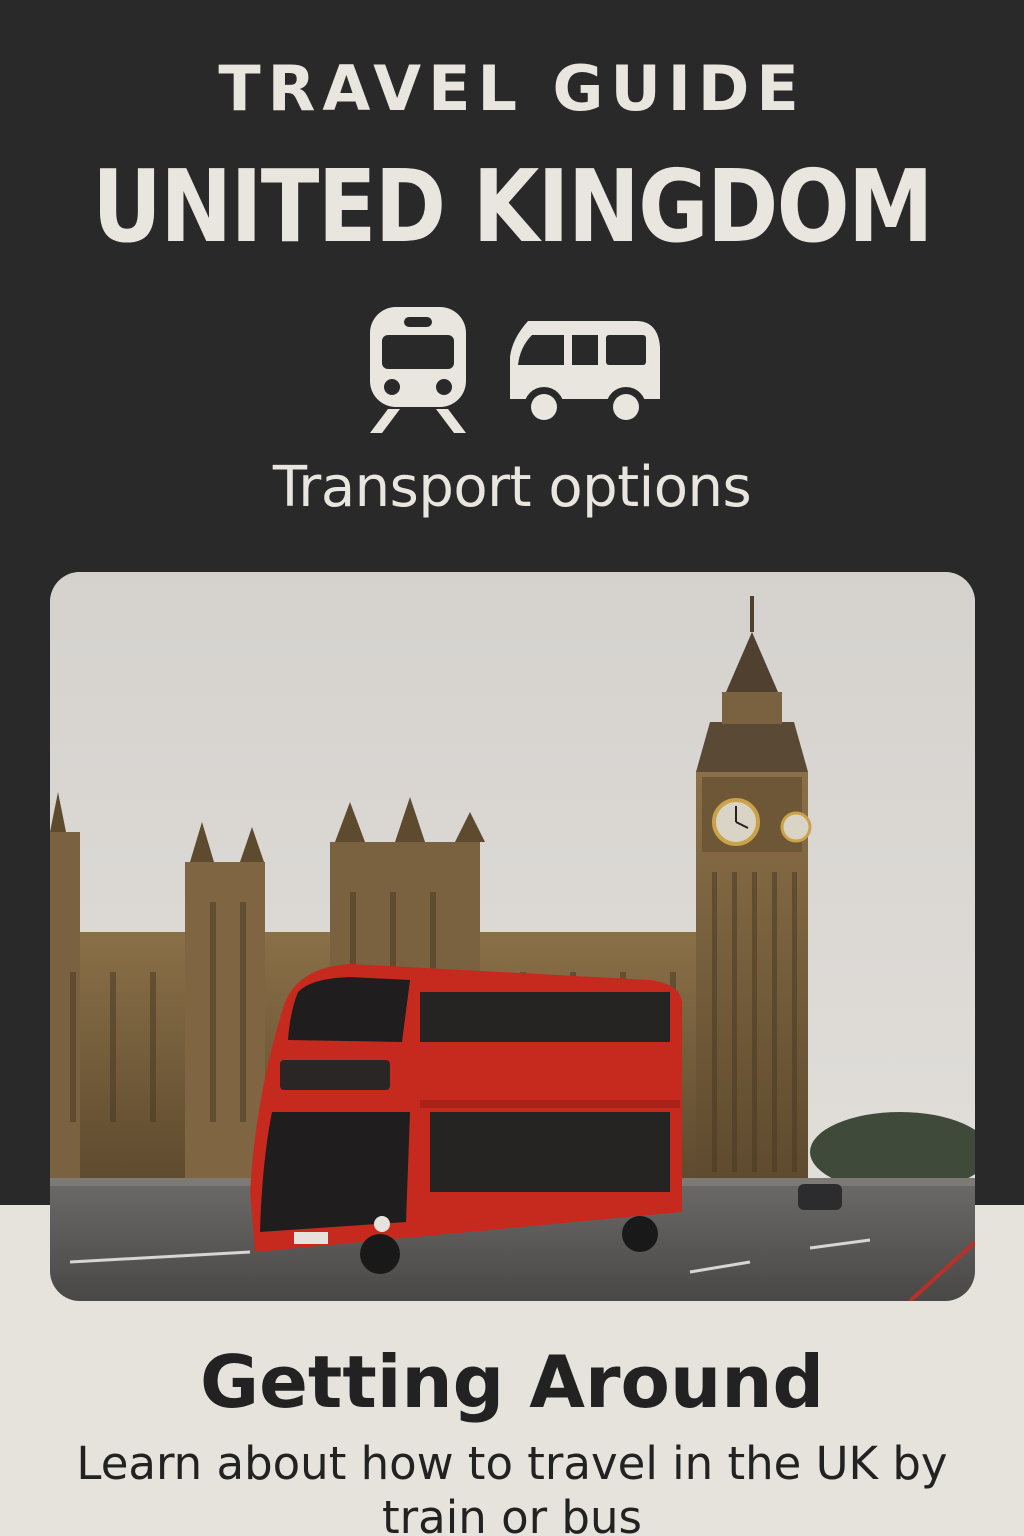 The width and height of the screenshot is (1024, 1536). I want to click on page-title: UNITED KINGDOM, so click(512, 206).